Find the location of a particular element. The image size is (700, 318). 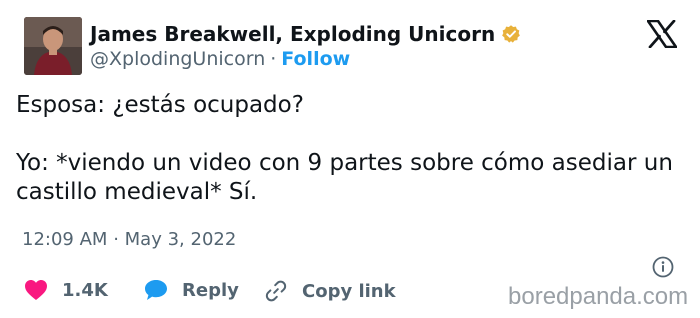

tweet-timestamp: 12:09 AM · May 3, 2022 is located at coordinates (129, 239).